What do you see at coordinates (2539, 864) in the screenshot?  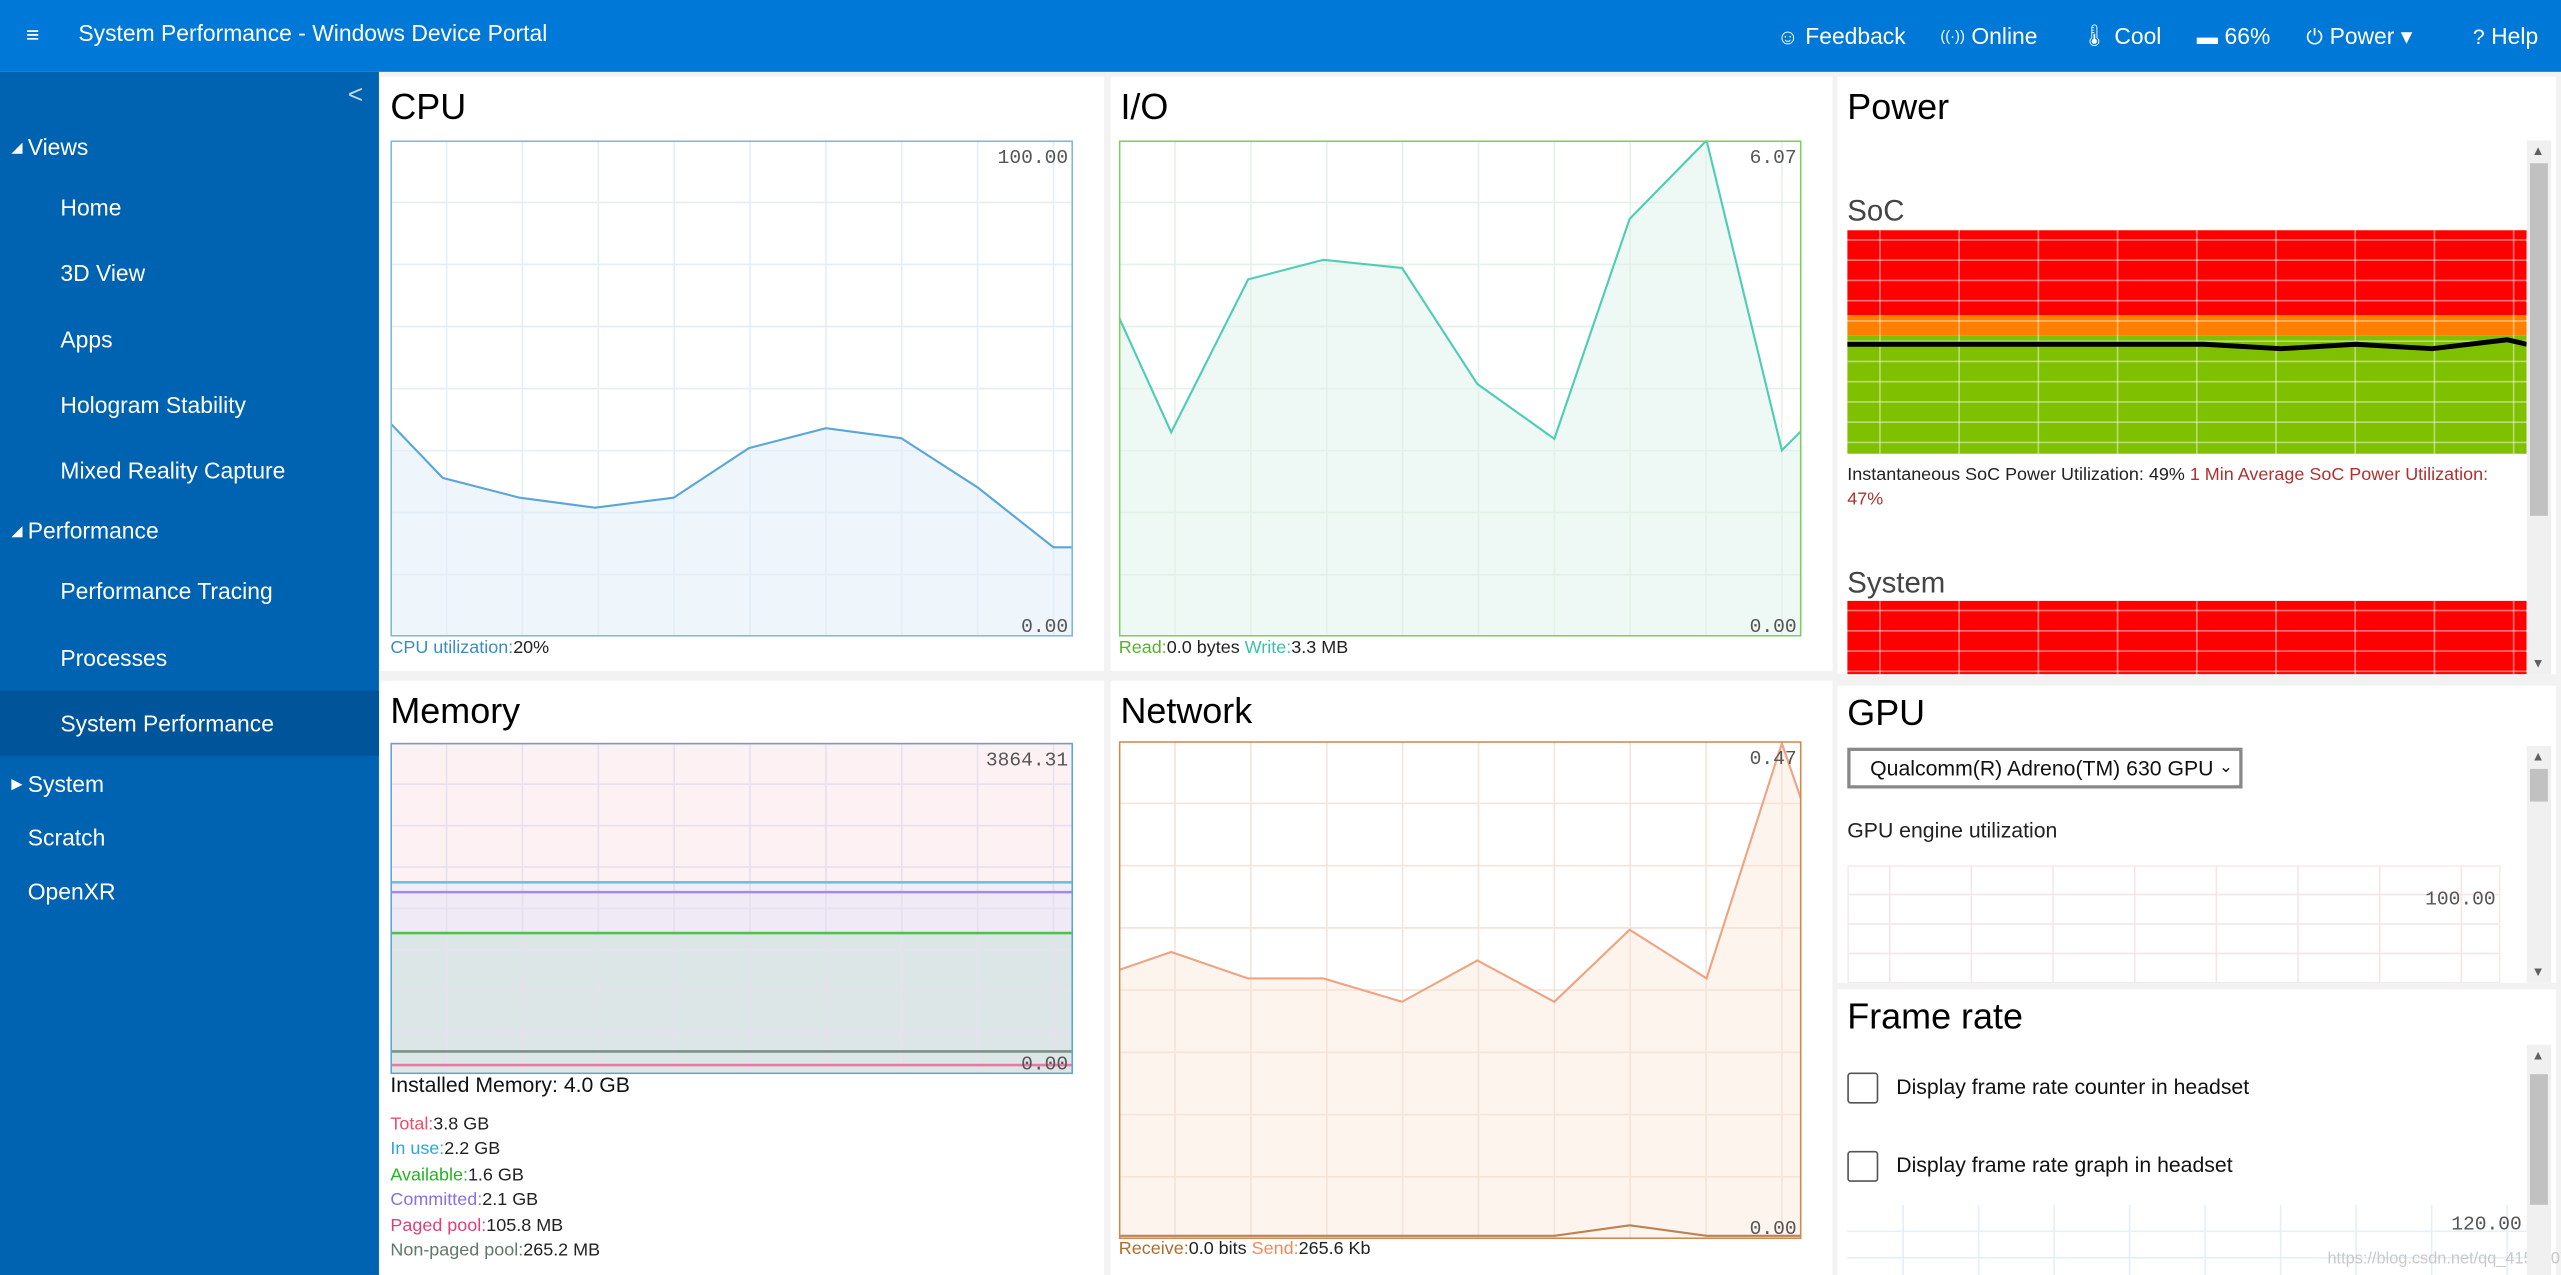 I see `gpu-scrollbar: ▲ ▼` at bounding box center [2539, 864].